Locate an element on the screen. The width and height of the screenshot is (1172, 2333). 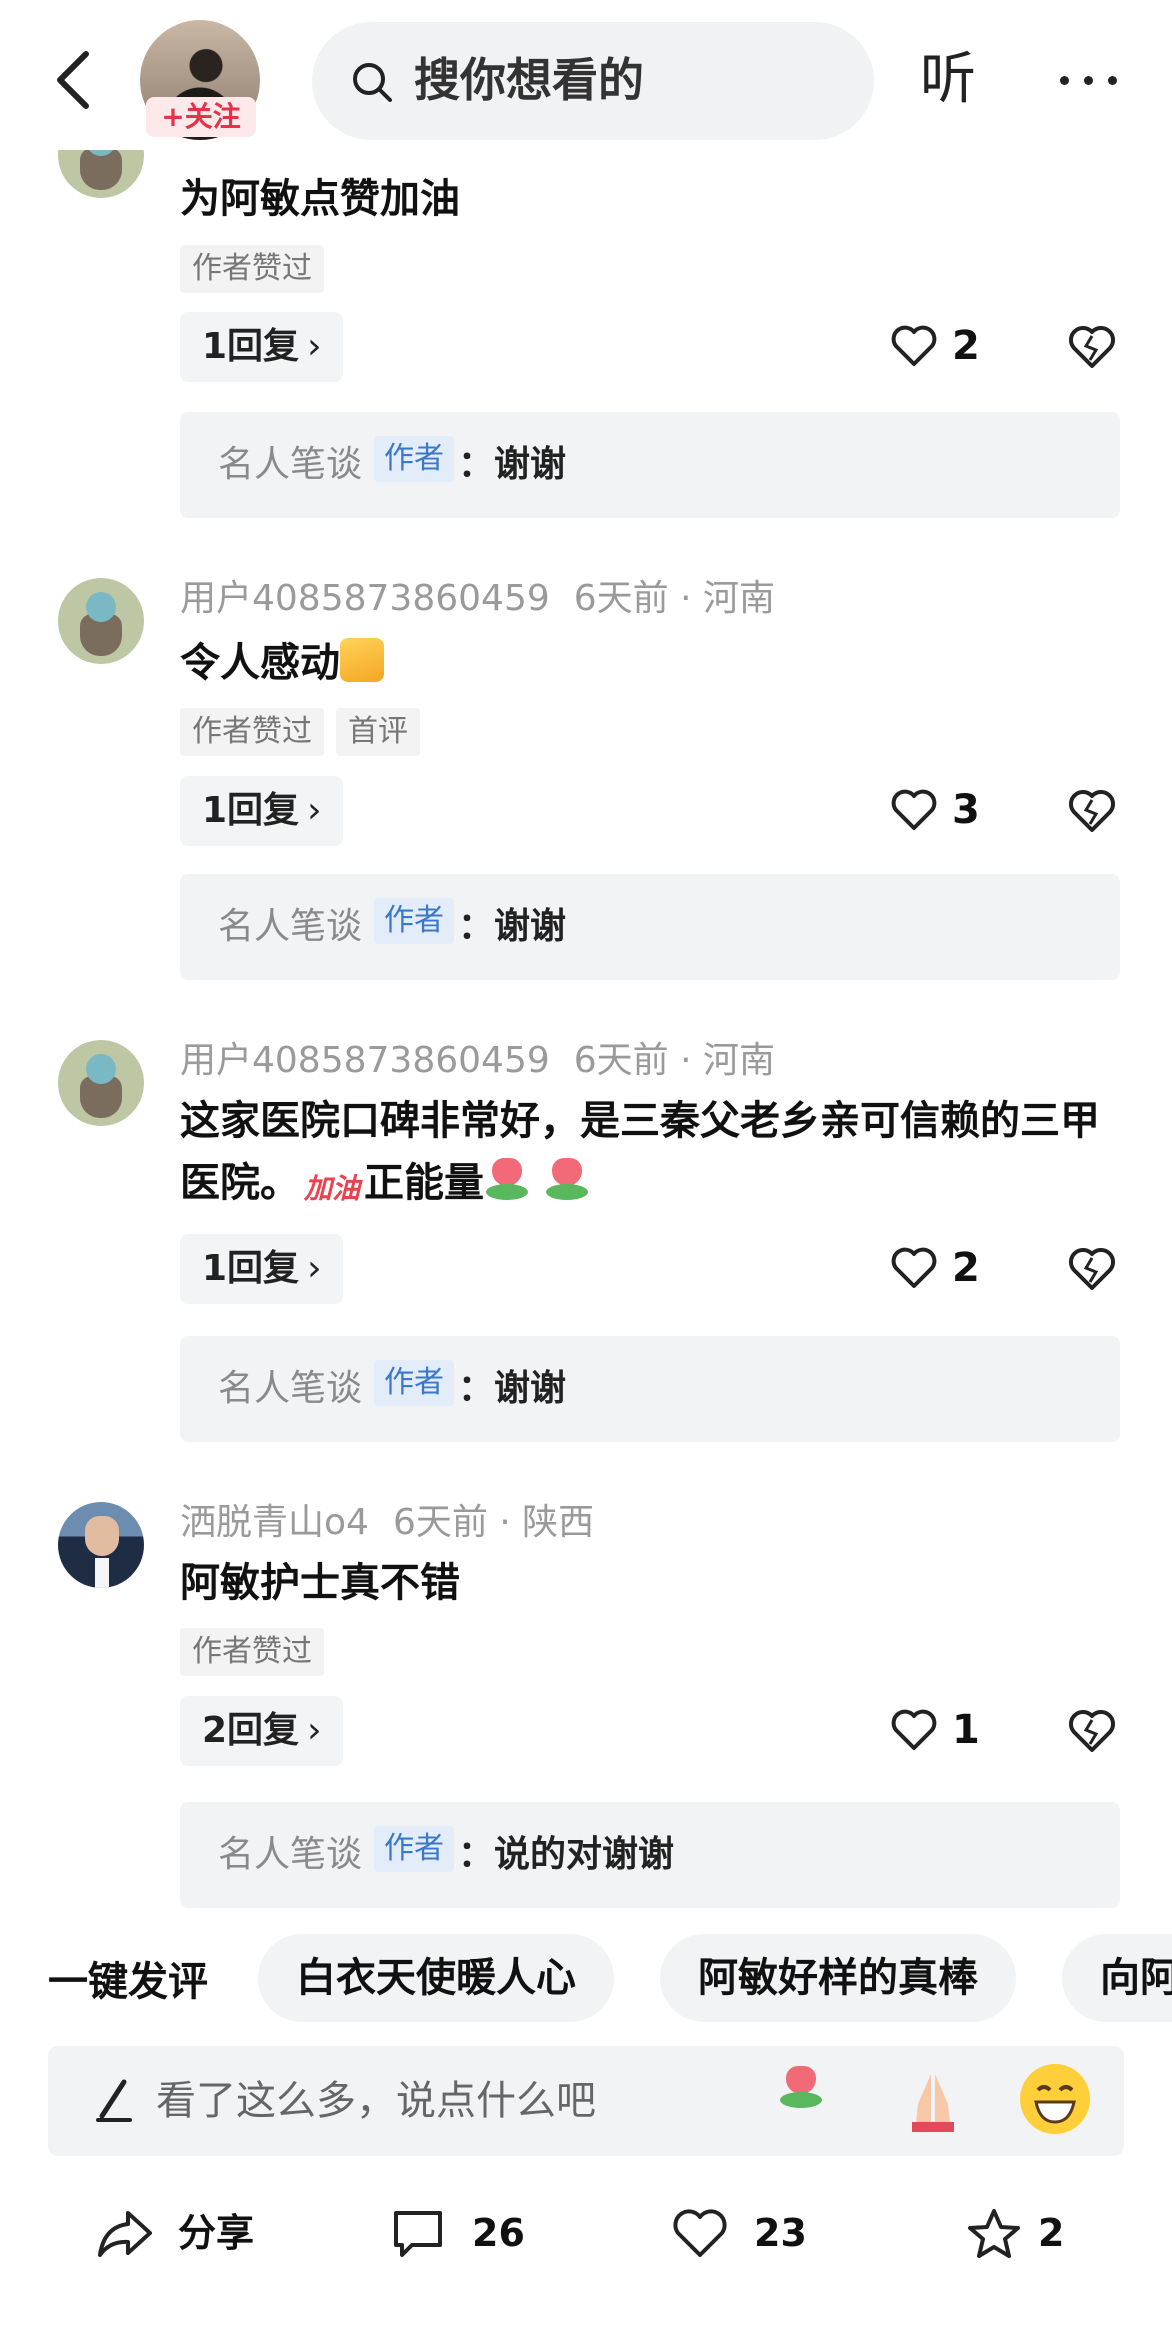
grinning-face-emoji-icon is located at coordinates (1055, 2099).